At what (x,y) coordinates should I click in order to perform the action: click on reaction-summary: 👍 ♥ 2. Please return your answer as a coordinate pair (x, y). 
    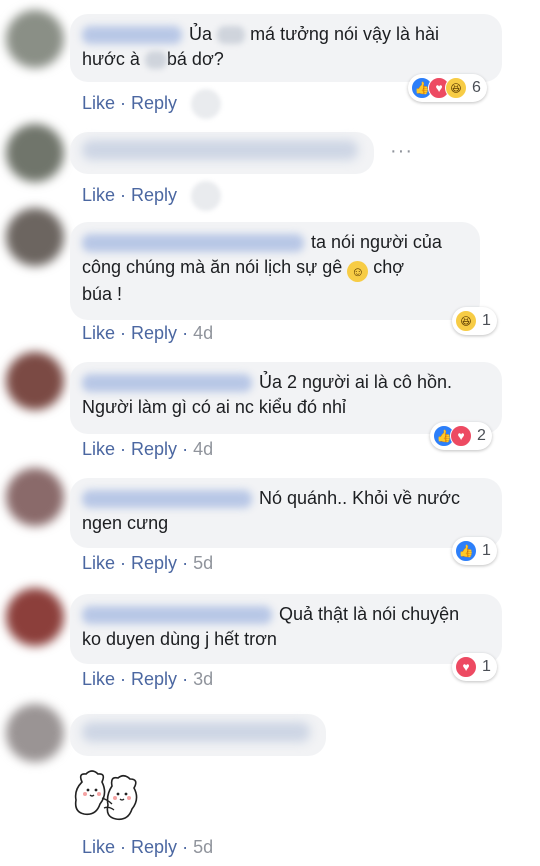
    Looking at the image, I should click on (461, 436).